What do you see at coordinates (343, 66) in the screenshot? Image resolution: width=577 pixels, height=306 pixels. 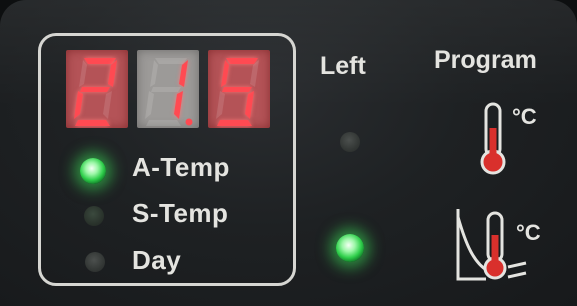 I see `left-header: Left` at bounding box center [343, 66].